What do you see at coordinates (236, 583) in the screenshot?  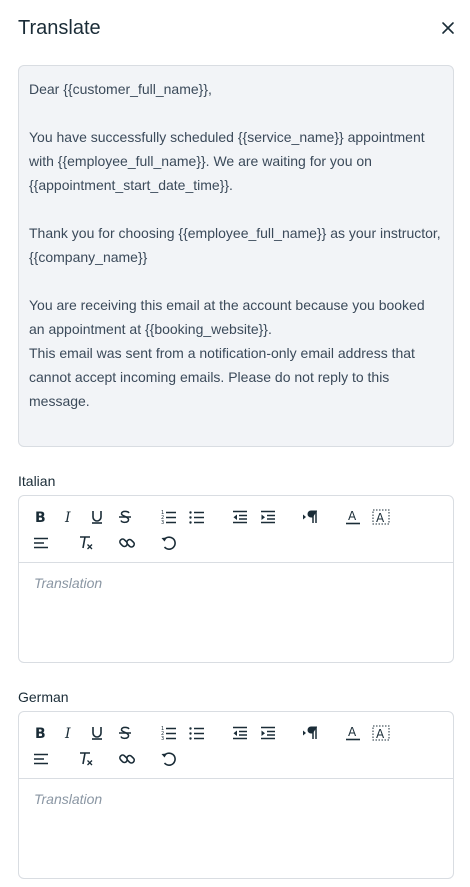 I see `italian-translation-input: Translation` at bounding box center [236, 583].